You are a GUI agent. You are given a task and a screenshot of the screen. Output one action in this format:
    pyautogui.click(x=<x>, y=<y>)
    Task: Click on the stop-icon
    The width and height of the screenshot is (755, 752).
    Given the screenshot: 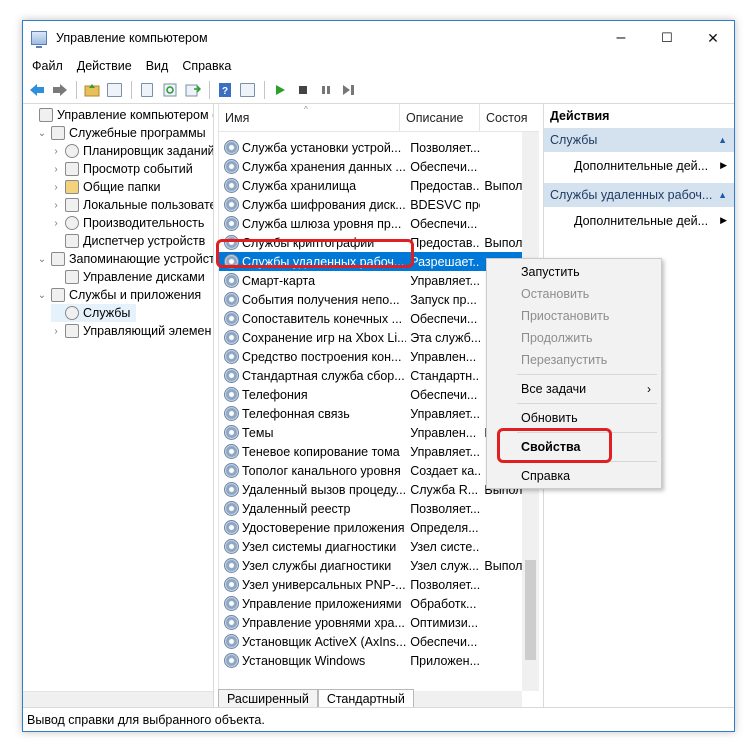 What is the action you would take?
    pyautogui.click(x=302, y=90)
    